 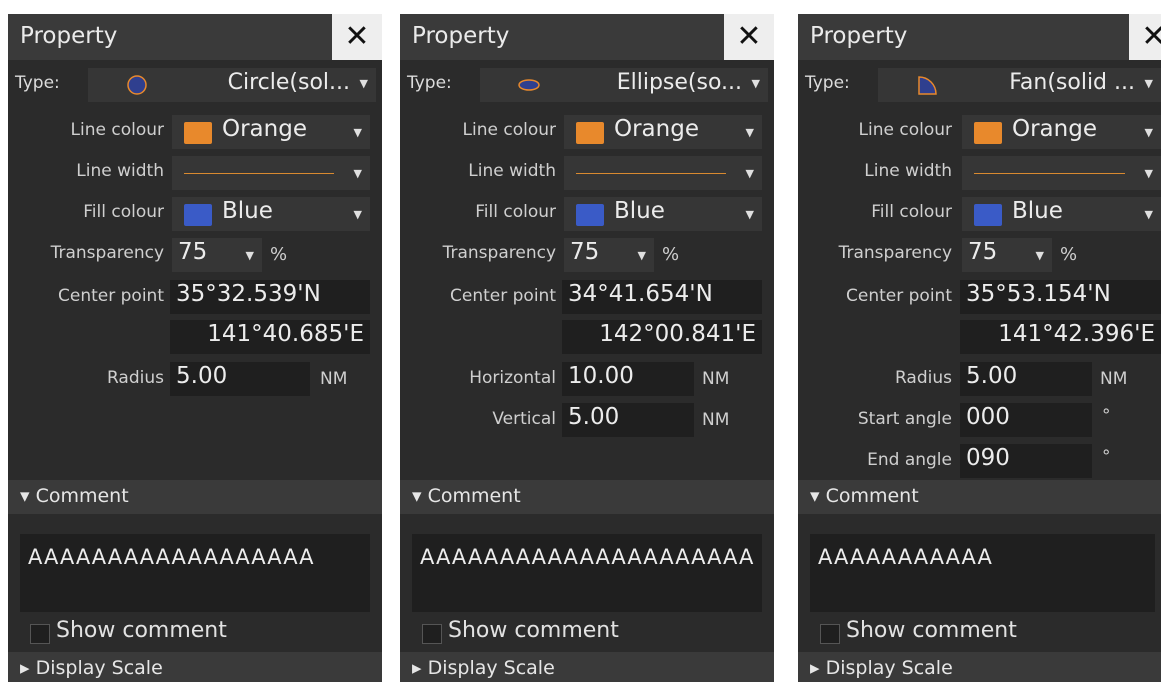 What do you see at coordinates (988, 458) in the screenshot?
I see `end-angle-value: 090` at bounding box center [988, 458].